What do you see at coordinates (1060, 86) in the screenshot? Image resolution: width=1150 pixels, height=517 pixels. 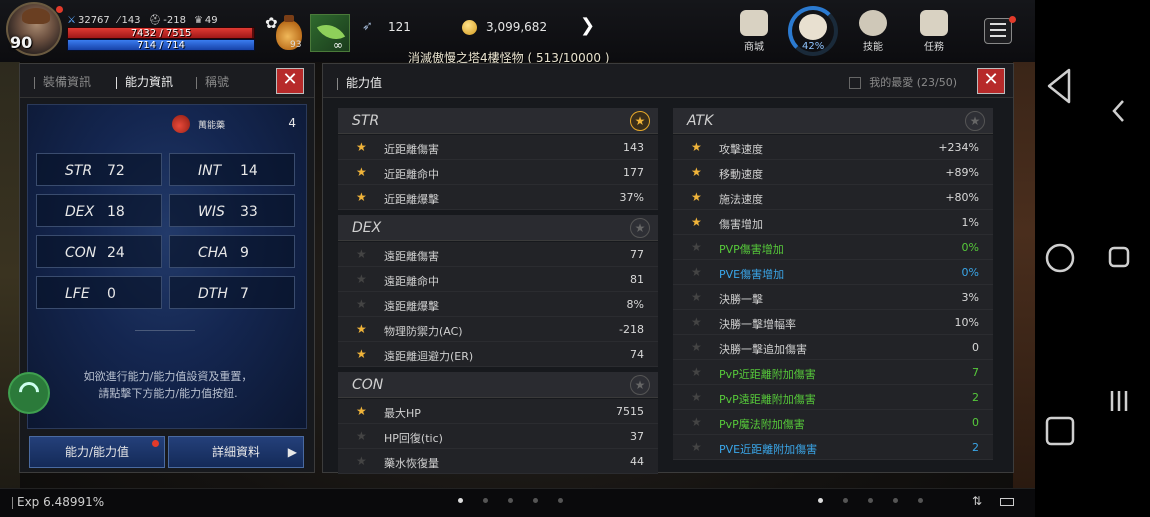 I see `back-triangle-icon` at bounding box center [1060, 86].